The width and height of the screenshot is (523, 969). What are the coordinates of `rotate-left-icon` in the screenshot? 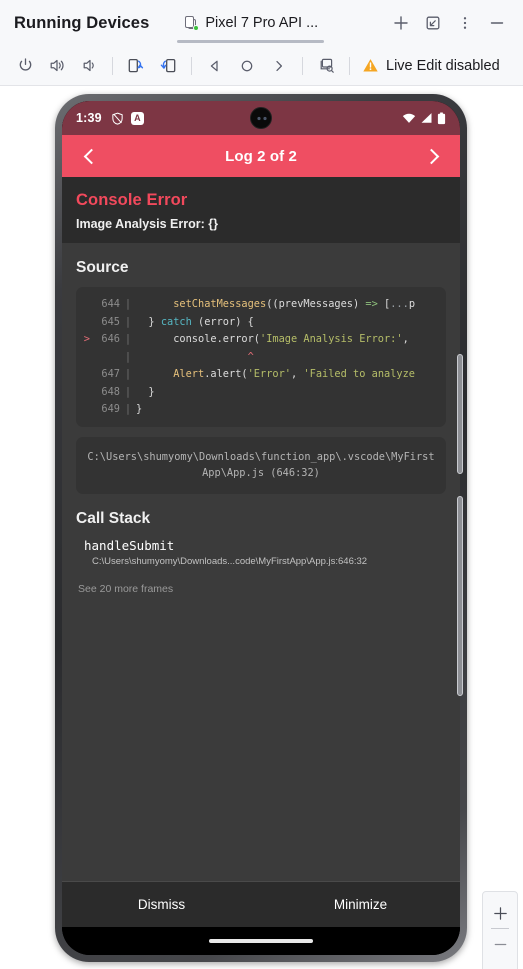 It's located at (136, 66).